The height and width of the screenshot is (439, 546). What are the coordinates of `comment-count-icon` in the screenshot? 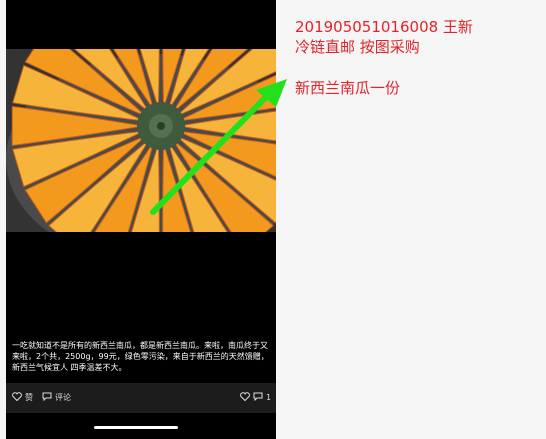 It's located at (258, 397).